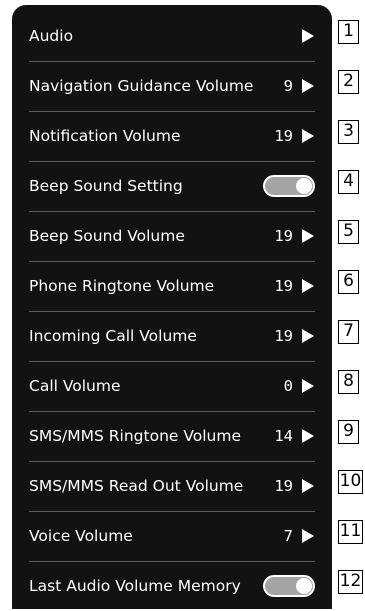 This screenshot has width=365, height=611. What do you see at coordinates (289, 186) in the screenshot?
I see `beep-sound-toggle` at bounding box center [289, 186].